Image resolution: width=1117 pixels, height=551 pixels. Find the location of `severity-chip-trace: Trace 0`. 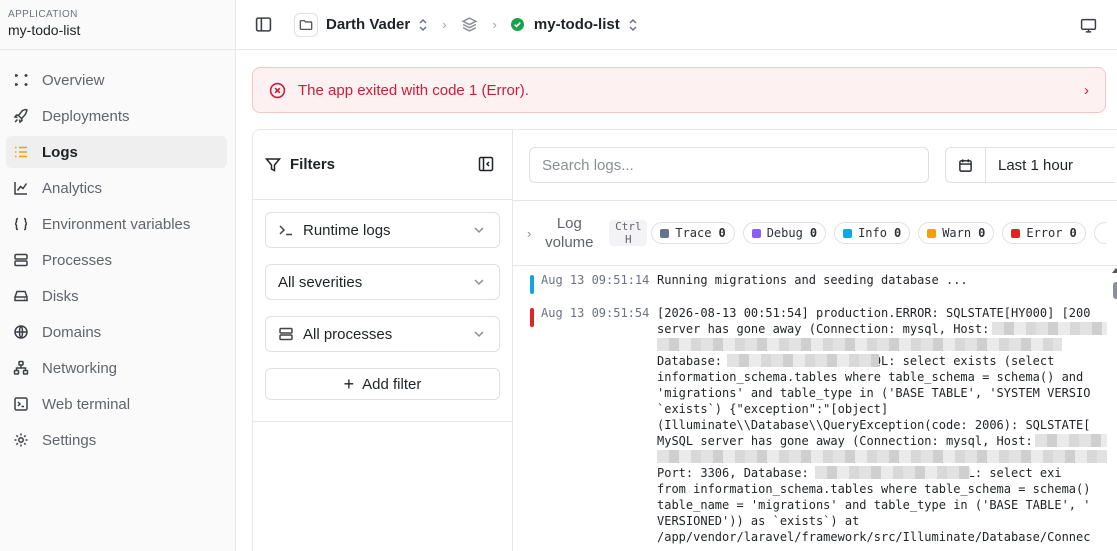

severity-chip-trace: Trace 0 is located at coordinates (693, 233).